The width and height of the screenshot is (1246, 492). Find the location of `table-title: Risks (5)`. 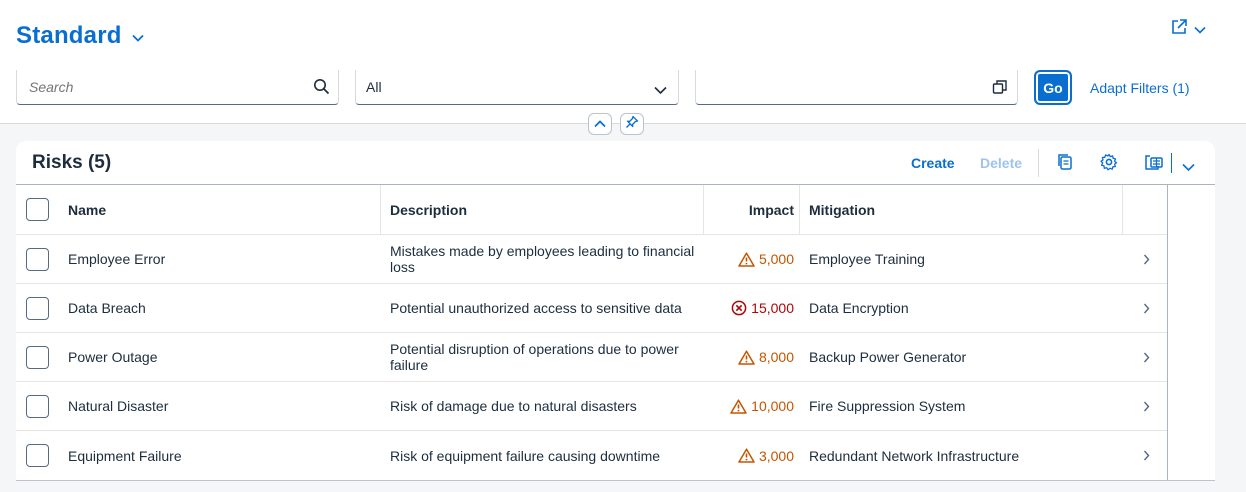

table-title: Risks (5) is located at coordinates (72, 162).